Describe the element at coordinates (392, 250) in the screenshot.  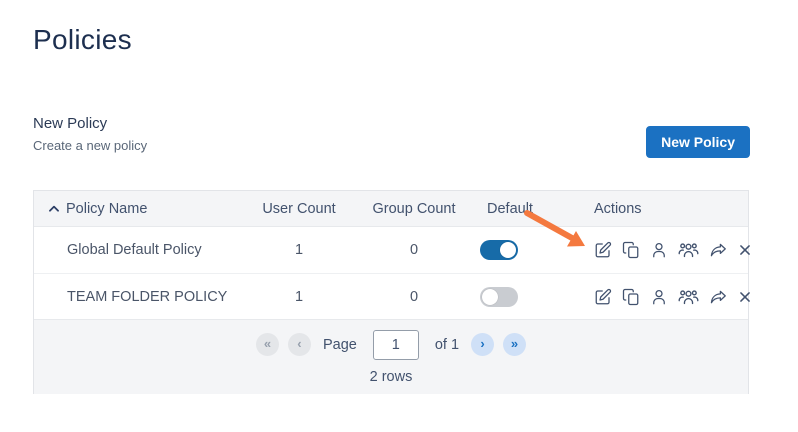
I see `table-row: Global Default Policy 1 0` at that location.